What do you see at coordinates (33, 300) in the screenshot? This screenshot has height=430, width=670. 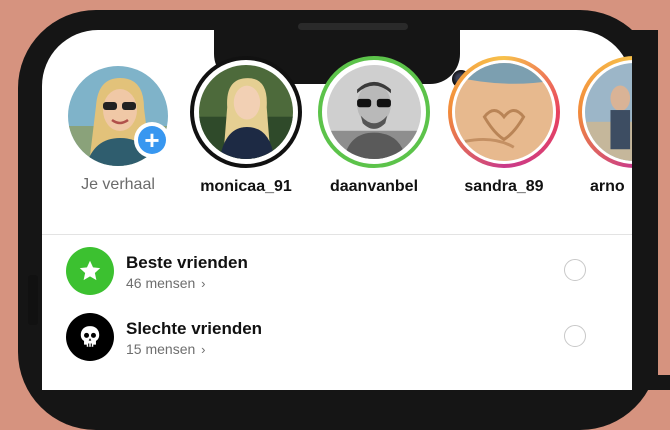 I see `phone-side-button` at bounding box center [33, 300].